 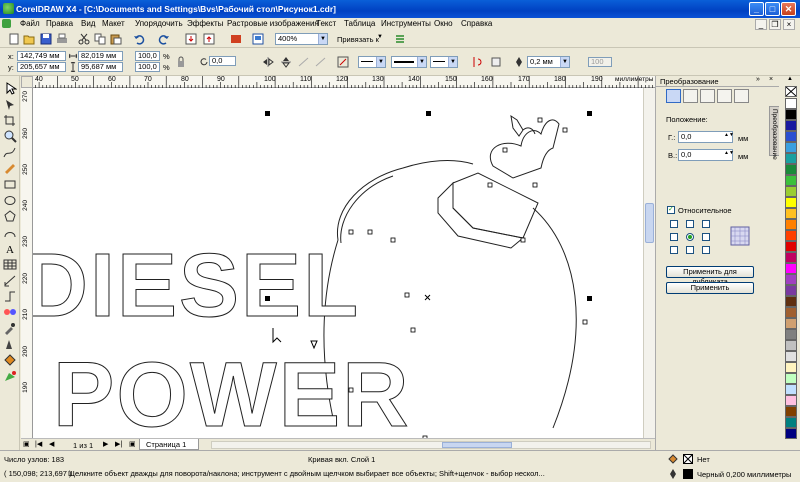 What do you see at coordinates (88, 23) in the screenshot?
I see `menu-view: Вид` at bounding box center [88, 23].